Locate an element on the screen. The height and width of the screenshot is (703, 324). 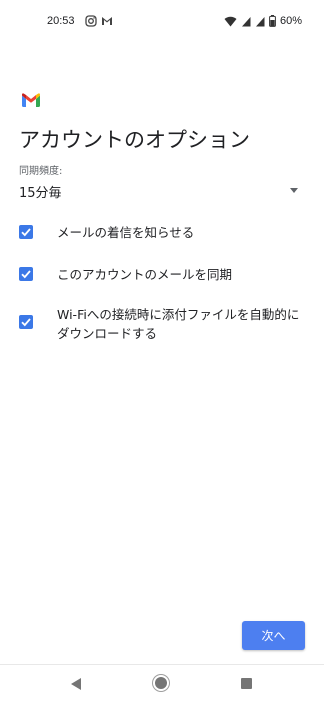
navigation-bar is located at coordinates (162, 683).